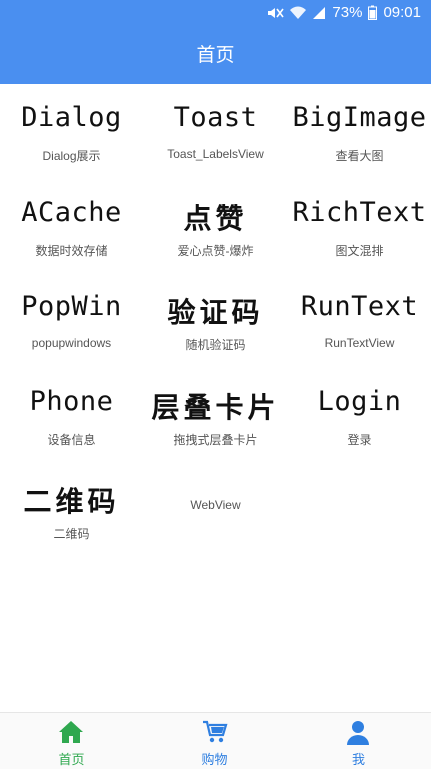  I want to click on tab-label: 购物, so click(214, 759).